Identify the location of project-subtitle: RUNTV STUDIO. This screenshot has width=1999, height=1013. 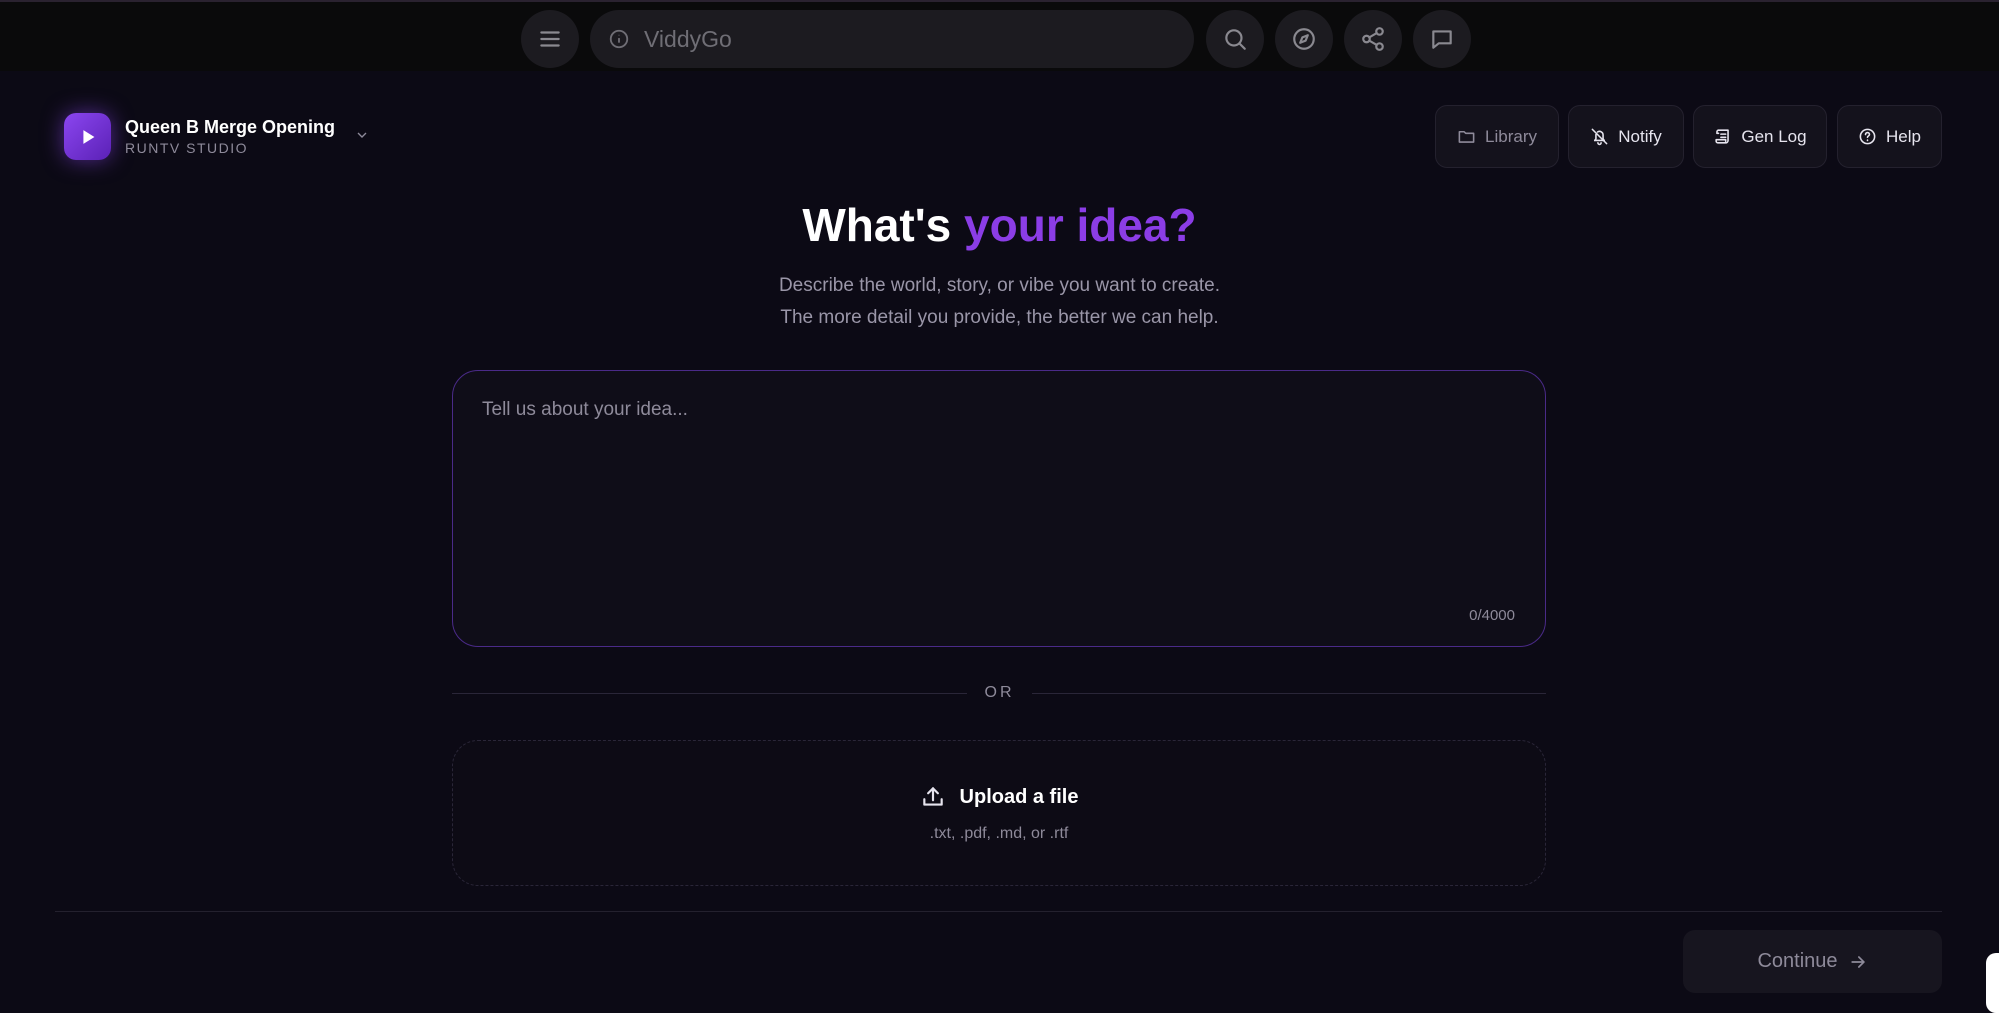
(186, 148).